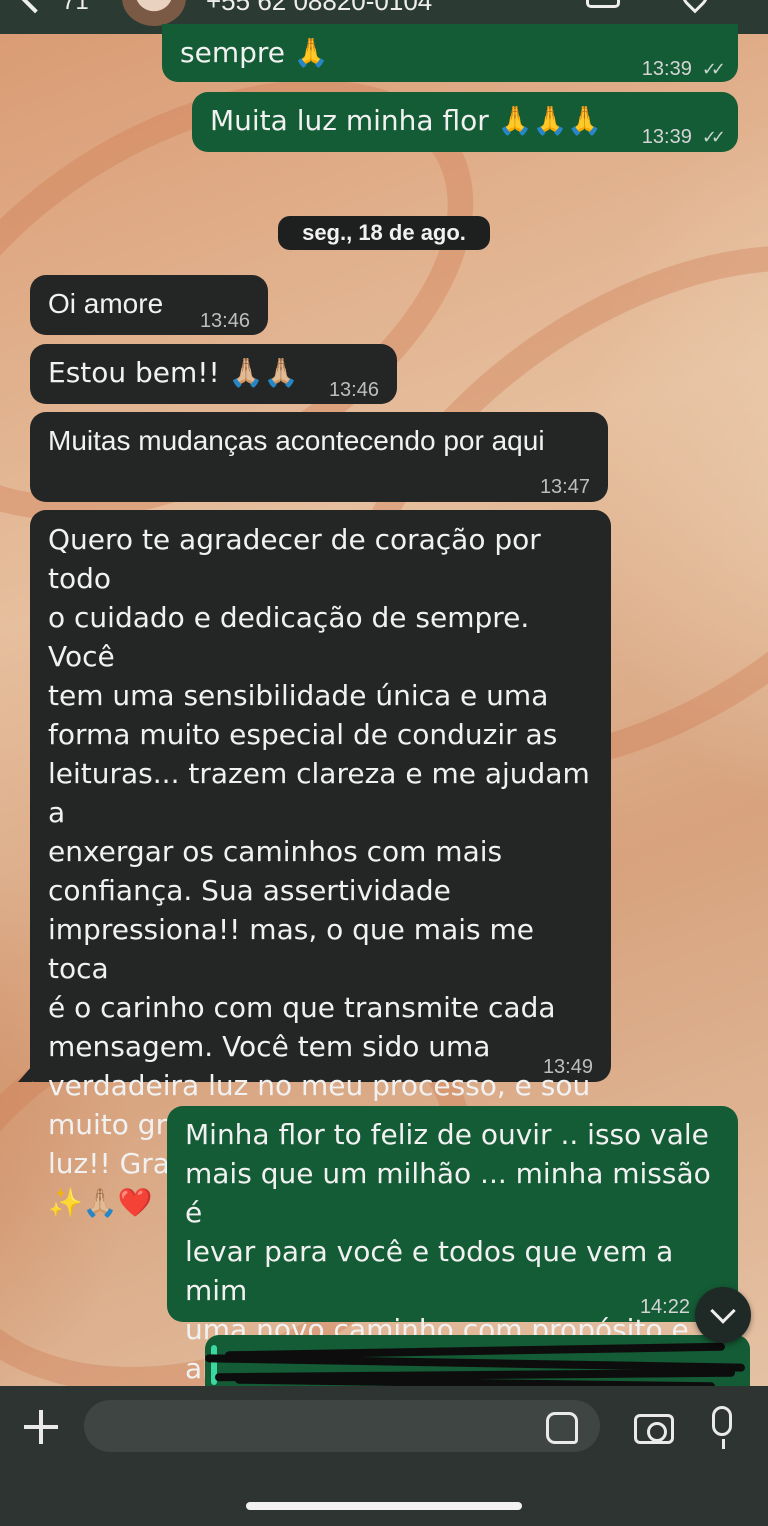  I want to click on camera-icon, so click(654, 1429).